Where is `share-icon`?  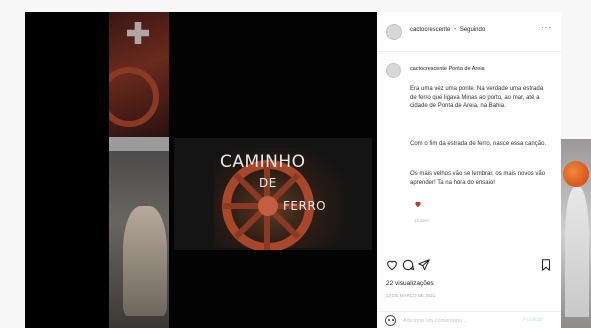
share-icon is located at coordinates (424, 265).